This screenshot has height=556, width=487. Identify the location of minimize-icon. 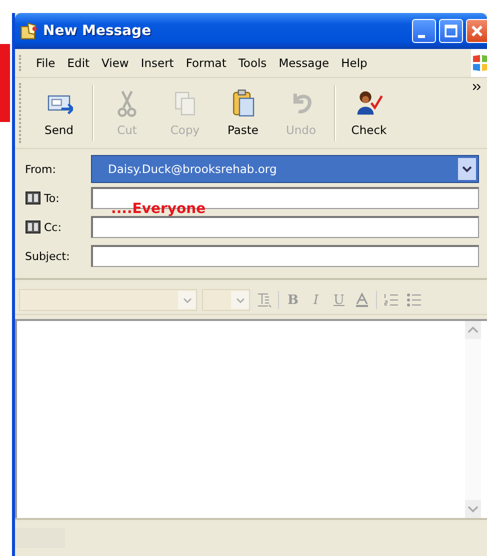
(421, 36).